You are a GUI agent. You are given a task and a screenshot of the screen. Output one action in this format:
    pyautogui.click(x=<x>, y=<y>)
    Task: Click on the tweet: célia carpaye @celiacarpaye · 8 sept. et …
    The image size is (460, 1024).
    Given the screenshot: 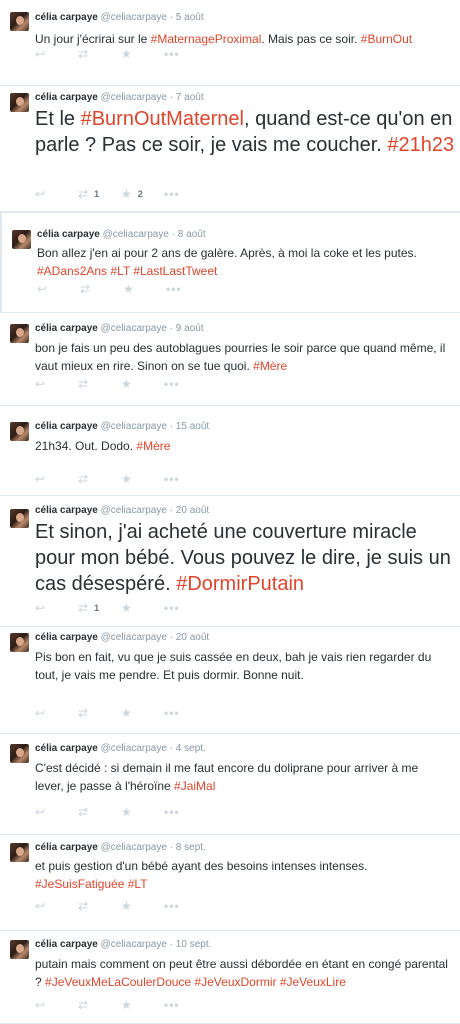 What is the action you would take?
    pyautogui.click(x=230, y=883)
    